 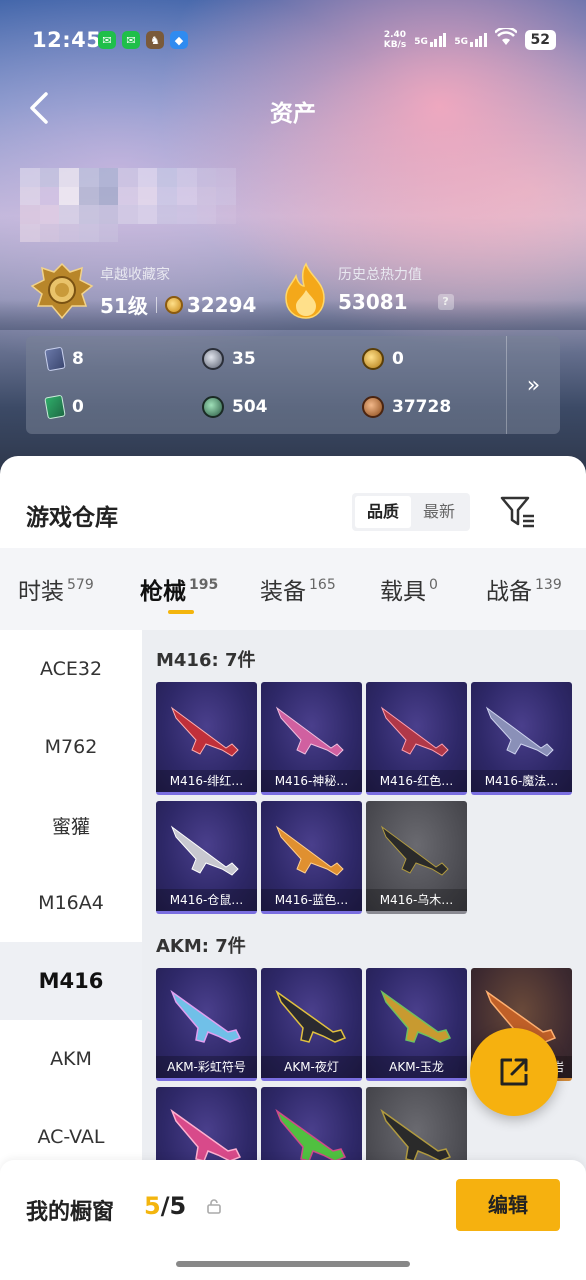 I want to click on tab-weapons: 枪械 195, so click(x=179, y=589).